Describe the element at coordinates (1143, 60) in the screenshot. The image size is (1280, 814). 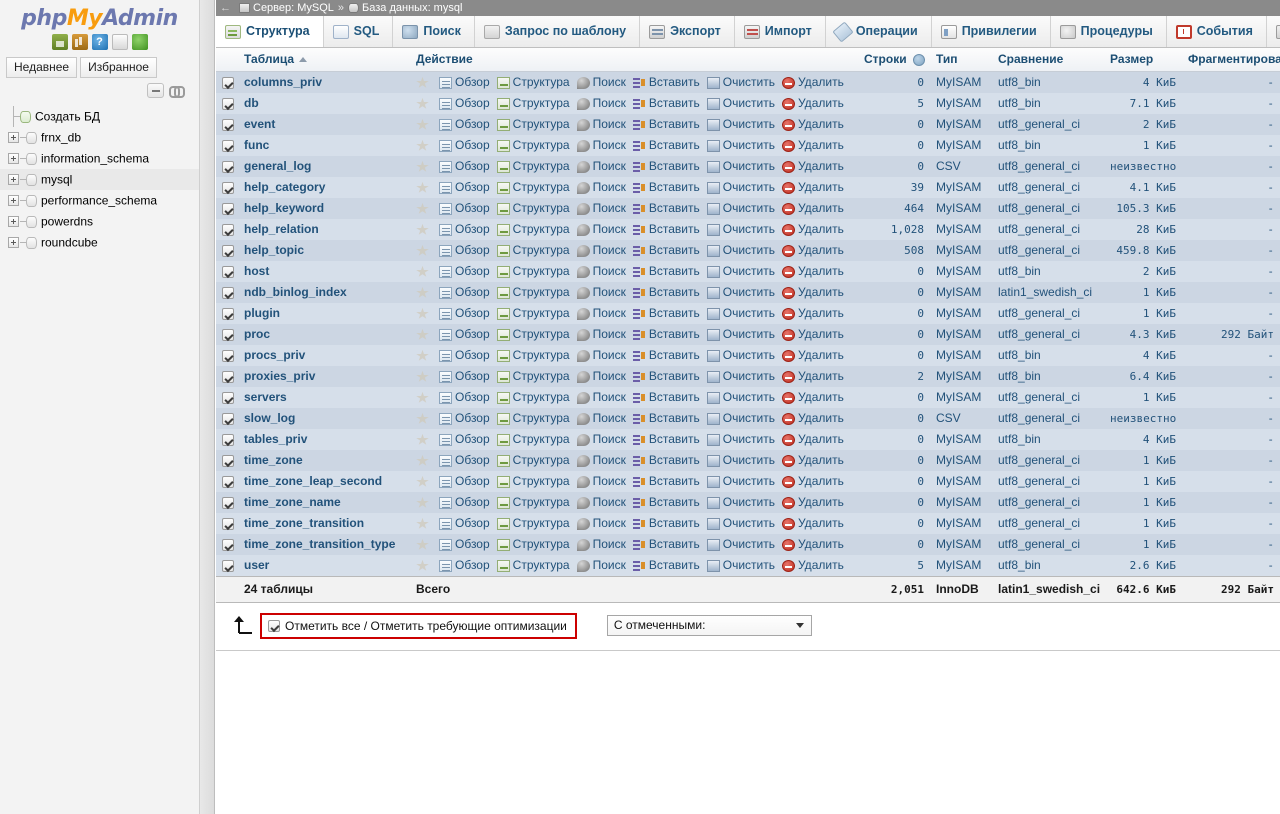
I see `header-size: Размер` at that location.